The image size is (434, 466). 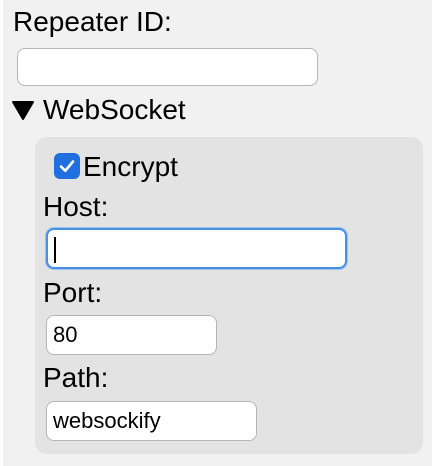 I want to click on path-label: Path:, so click(x=76, y=377).